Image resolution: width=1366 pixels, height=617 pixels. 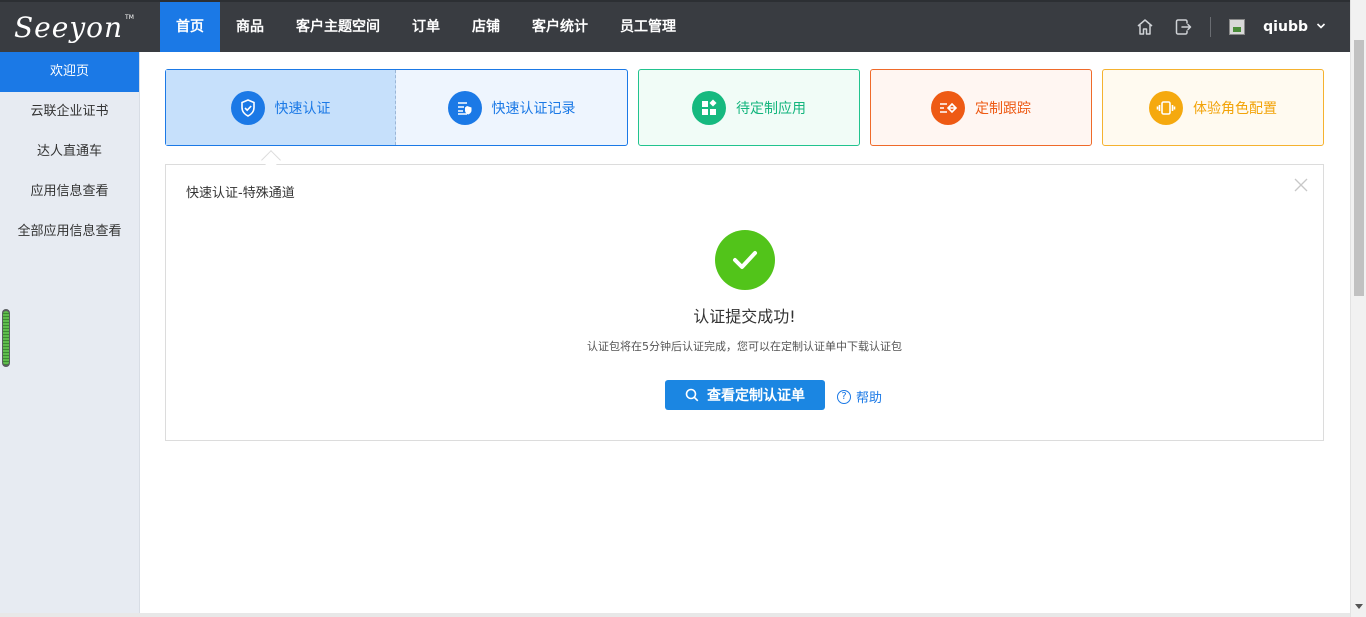 What do you see at coordinates (771, 108) in the screenshot?
I see `custom-apps-label: 待定制应用` at bounding box center [771, 108].